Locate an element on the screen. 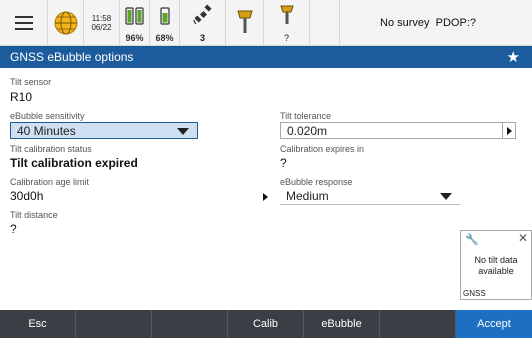 This screenshot has height=338, width=532. age-limit-label: Calibration age limit is located at coordinates (50, 182).